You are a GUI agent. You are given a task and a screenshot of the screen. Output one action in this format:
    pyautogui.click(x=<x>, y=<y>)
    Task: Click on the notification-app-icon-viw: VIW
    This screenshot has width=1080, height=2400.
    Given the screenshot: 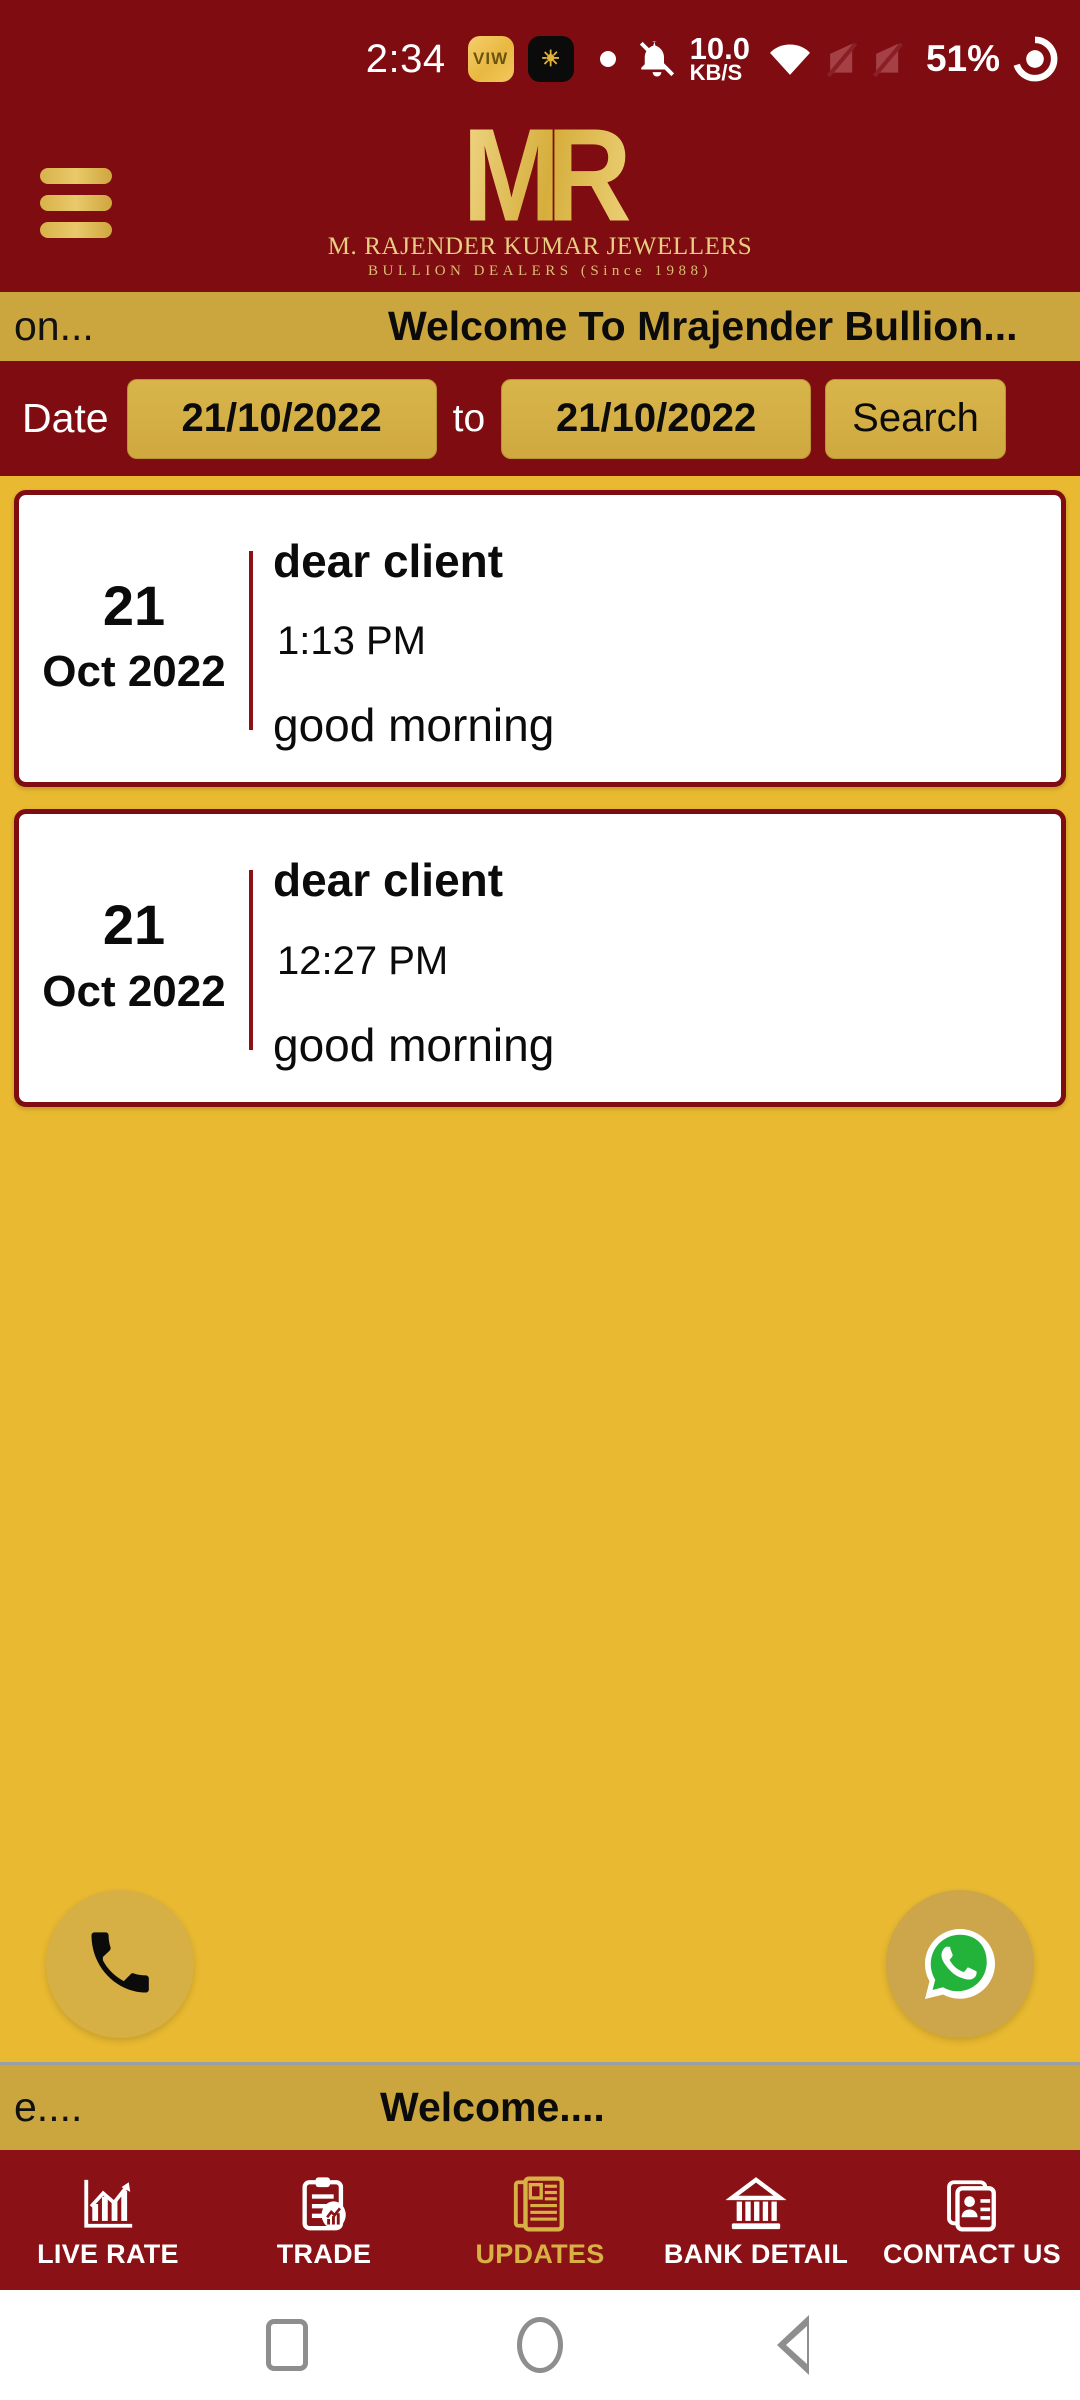 What is the action you would take?
    pyautogui.click(x=490, y=59)
    